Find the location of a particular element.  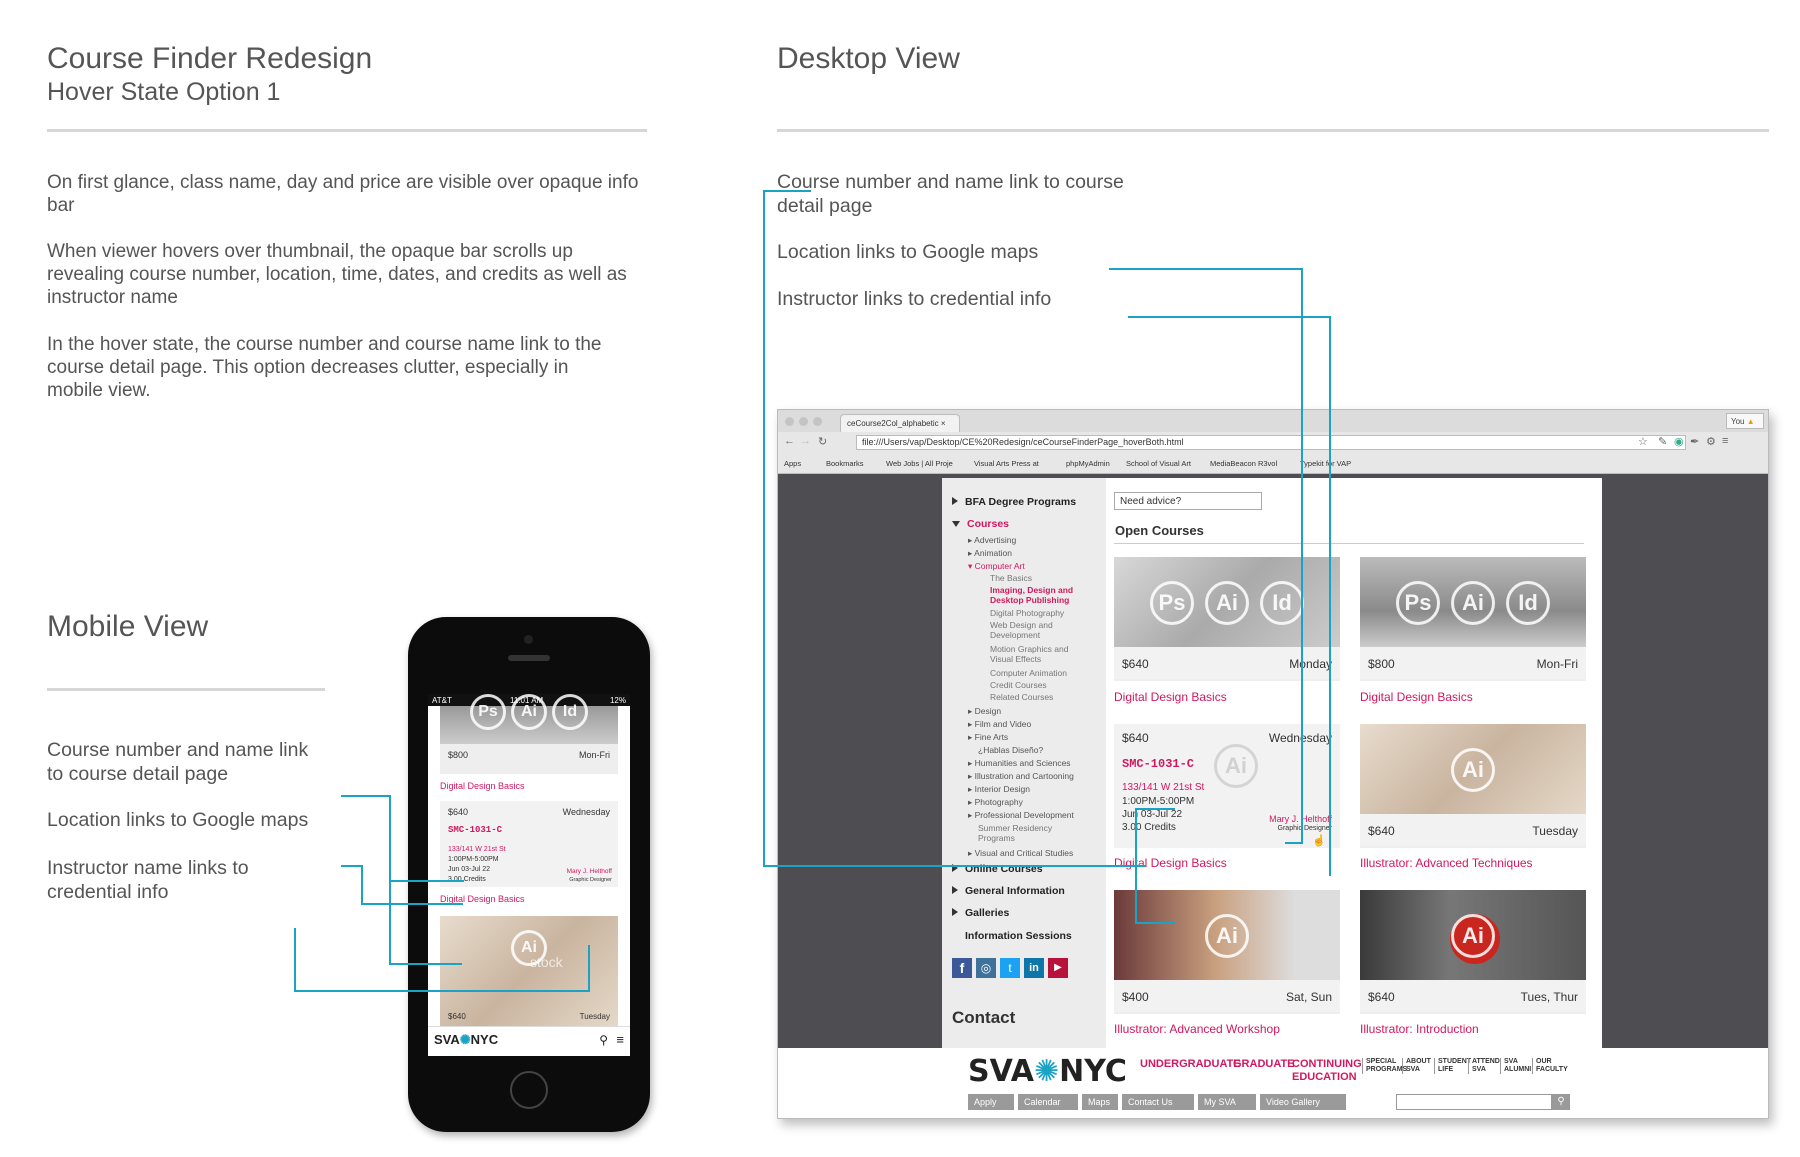

sidebar-sub-web-design: Web Design and Development is located at coordinates (1035, 630).